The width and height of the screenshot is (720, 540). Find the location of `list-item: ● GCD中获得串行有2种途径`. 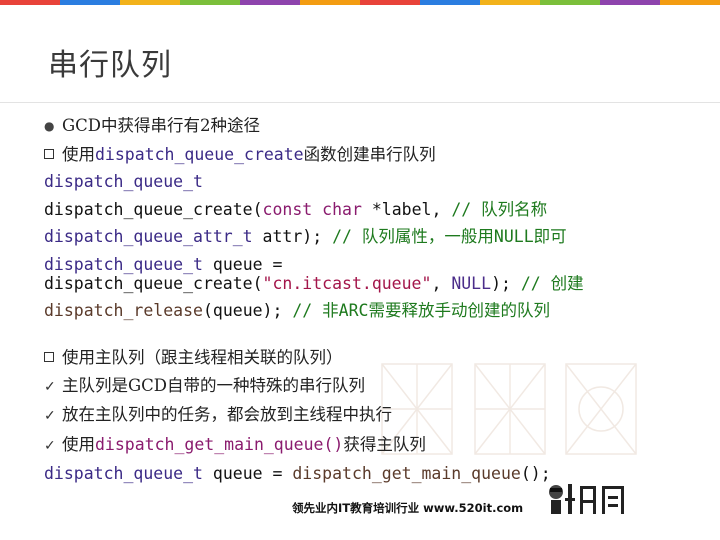

list-item: ● GCD中获得串行有2种途径 is located at coordinates (374, 126).